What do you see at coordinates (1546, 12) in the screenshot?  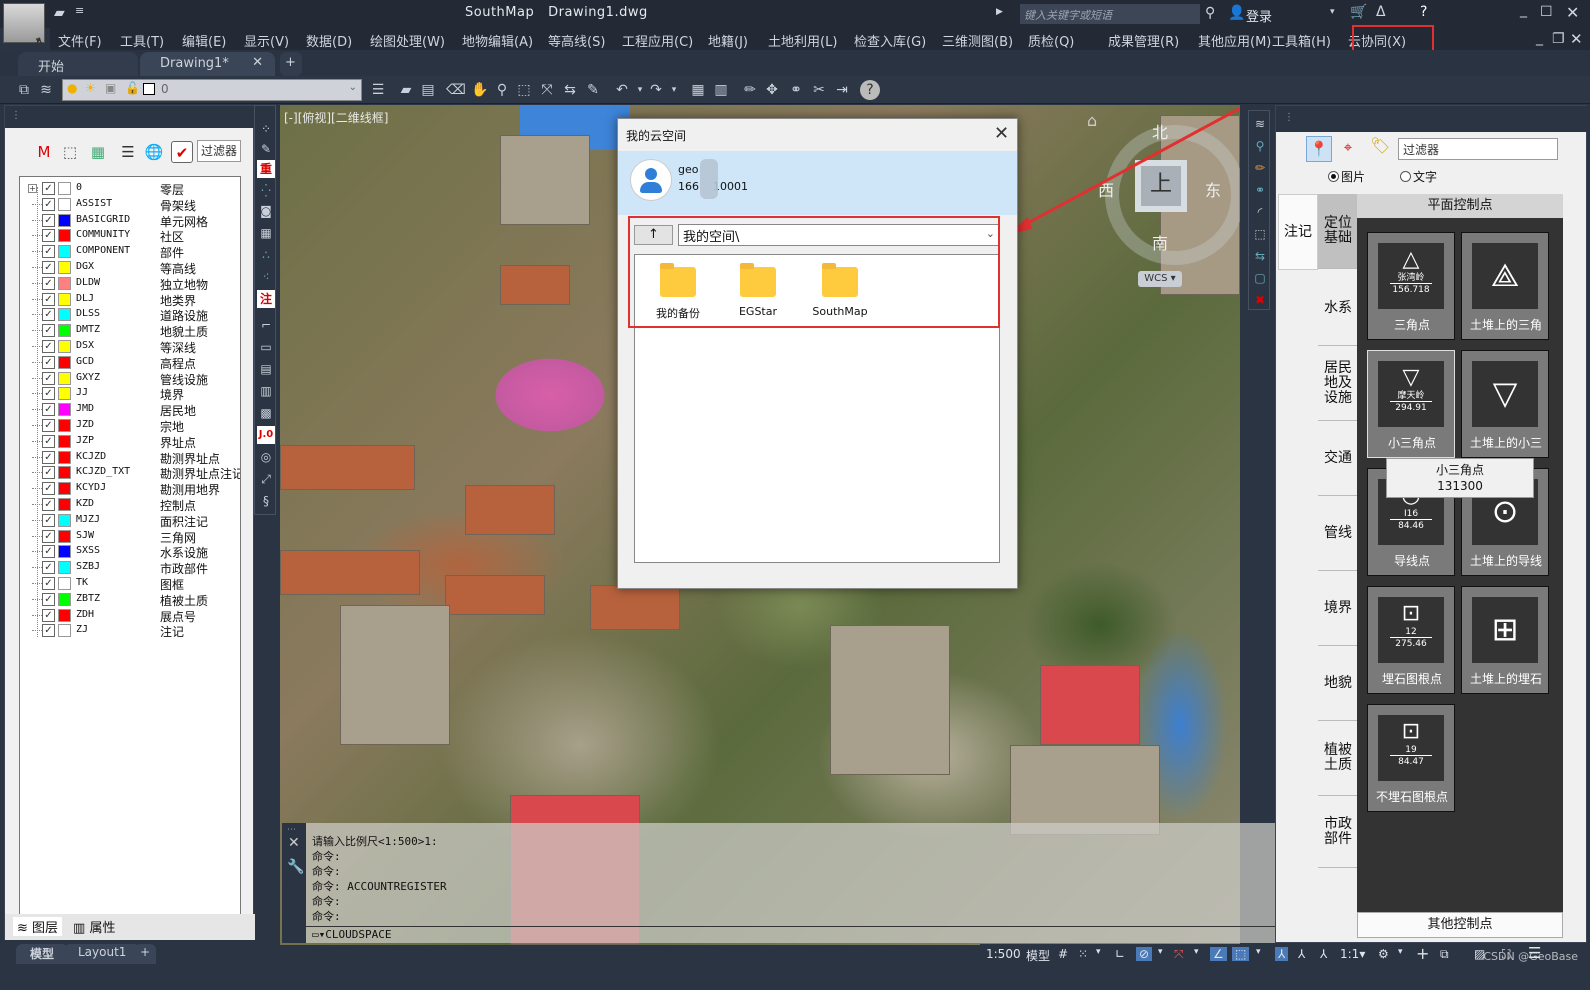 I see `maximize-icon: ☐` at bounding box center [1546, 12].